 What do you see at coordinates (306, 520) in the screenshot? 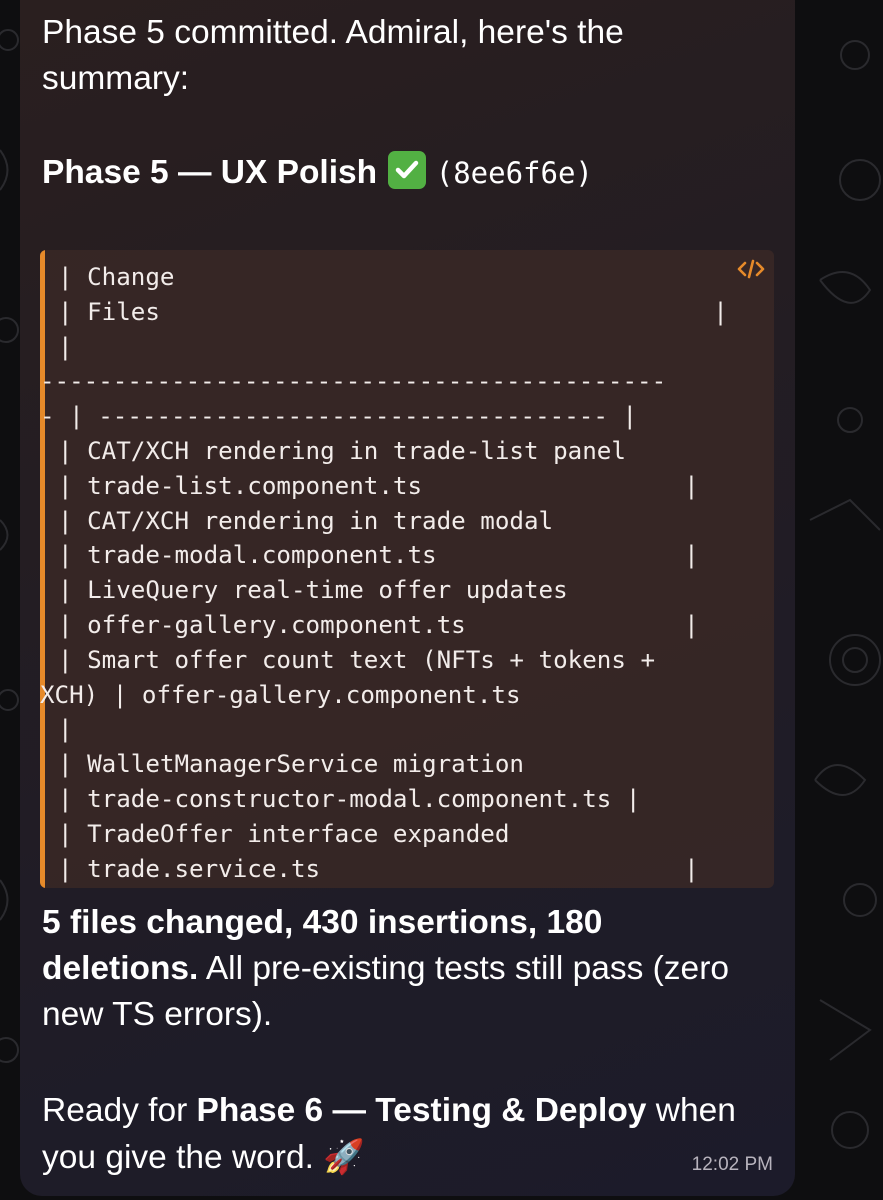
I see `code-line: | CAT/XCH rendering in trade modal` at bounding box center [306, 520].